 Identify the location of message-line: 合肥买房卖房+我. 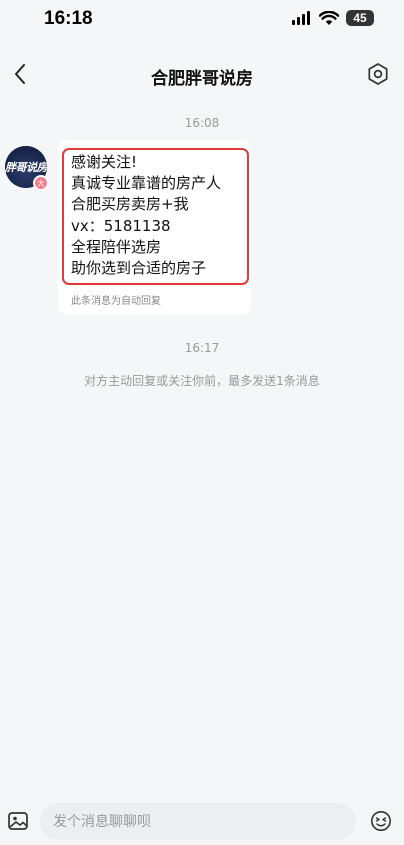
(130, 204).